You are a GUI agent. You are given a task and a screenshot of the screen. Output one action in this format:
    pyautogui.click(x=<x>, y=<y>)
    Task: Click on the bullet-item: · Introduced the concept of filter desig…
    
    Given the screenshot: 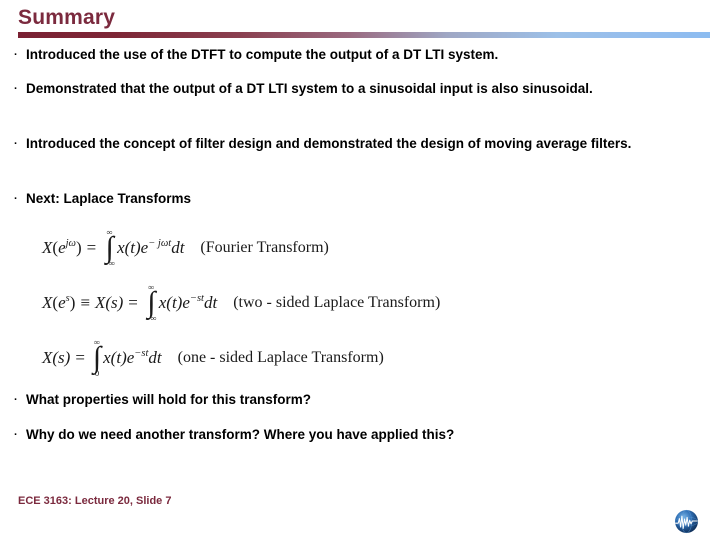 What is the action you would take?
    pyautogui.click(x=334, y=144)
    